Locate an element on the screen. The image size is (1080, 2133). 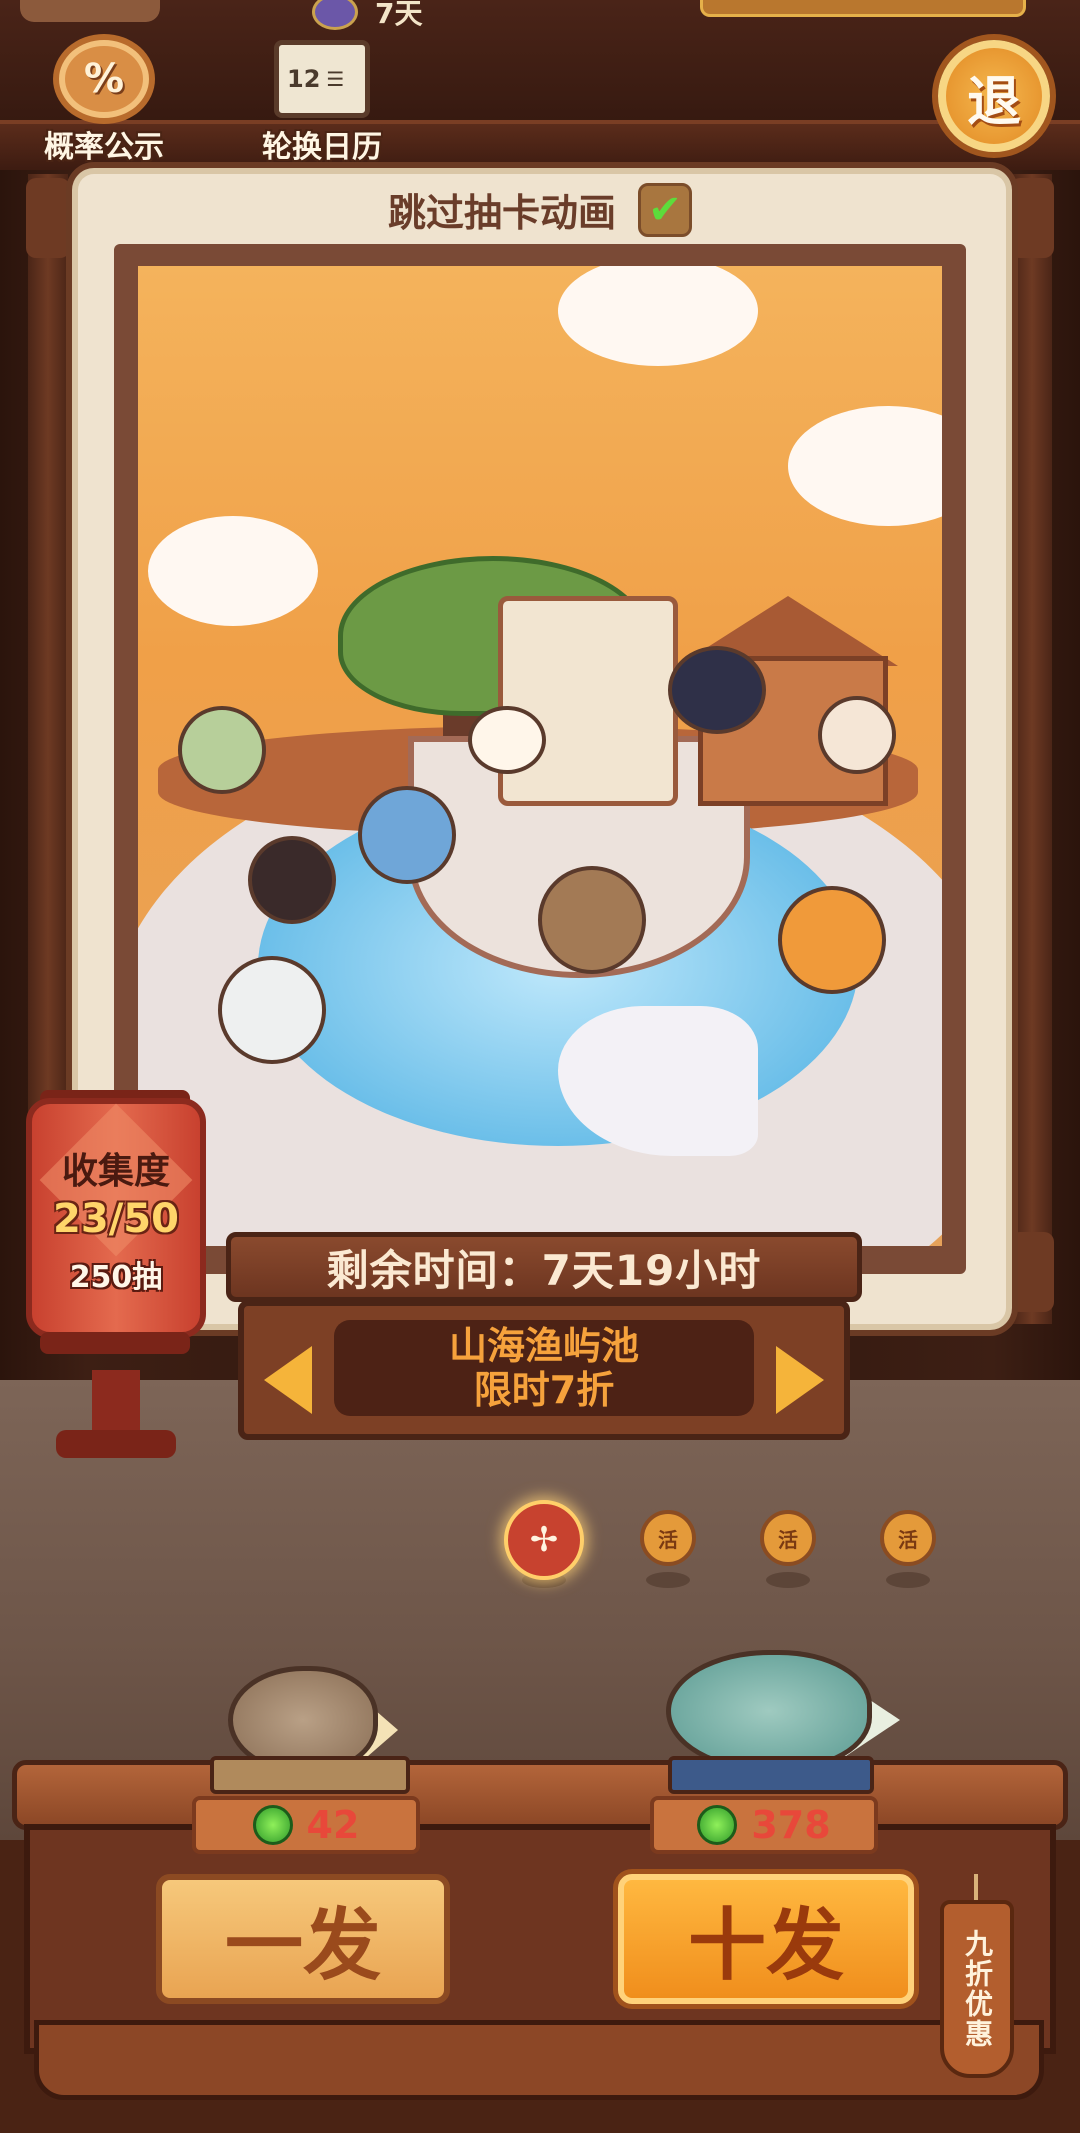
character-orange-hair is located at coordinates (832, 940).